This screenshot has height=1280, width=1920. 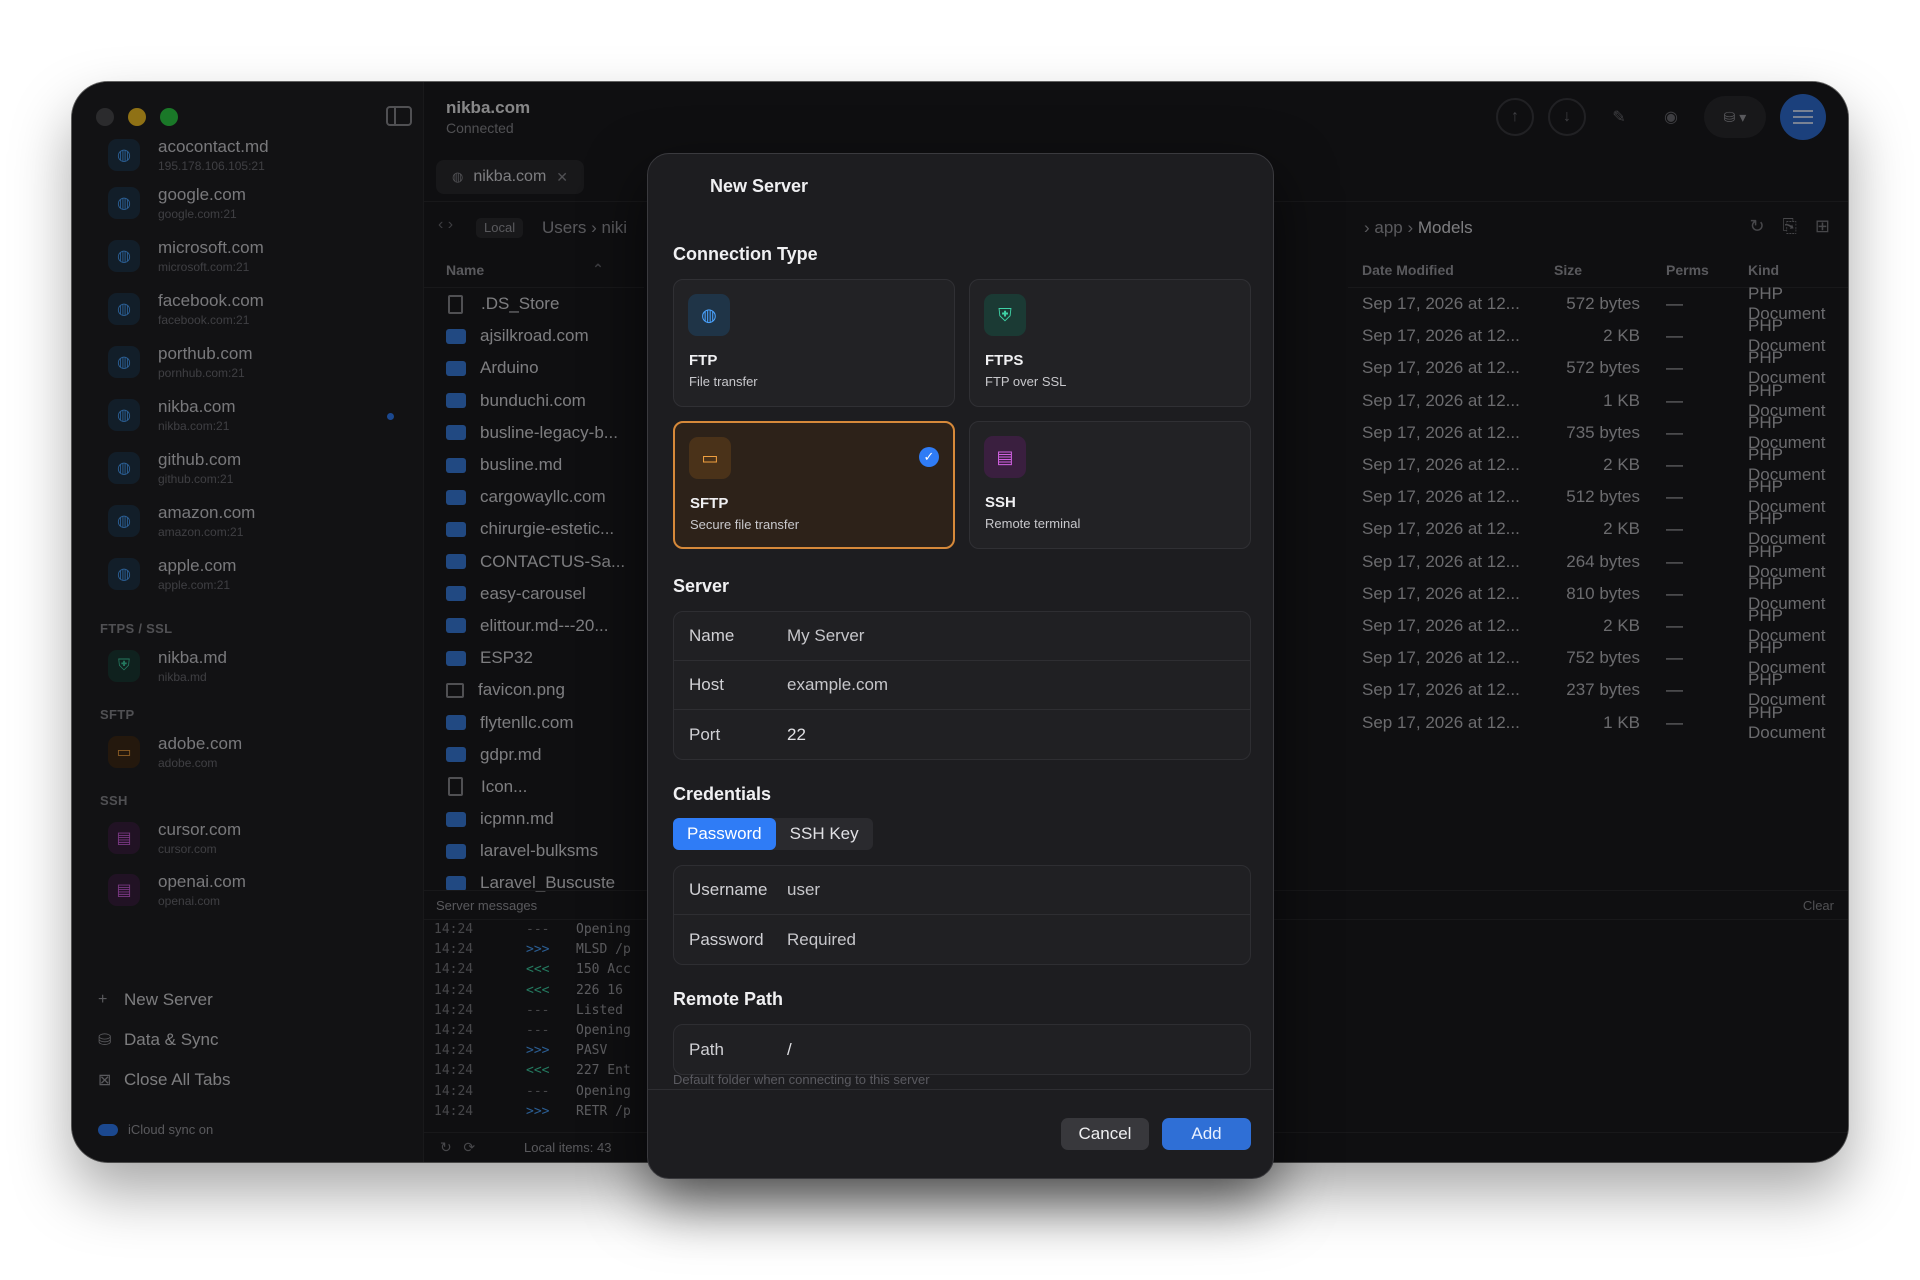 What do you see at coordinates (1206, 1134) in the screenshot?
I see `add-button: Add` at bounding box center [1206, 1134].